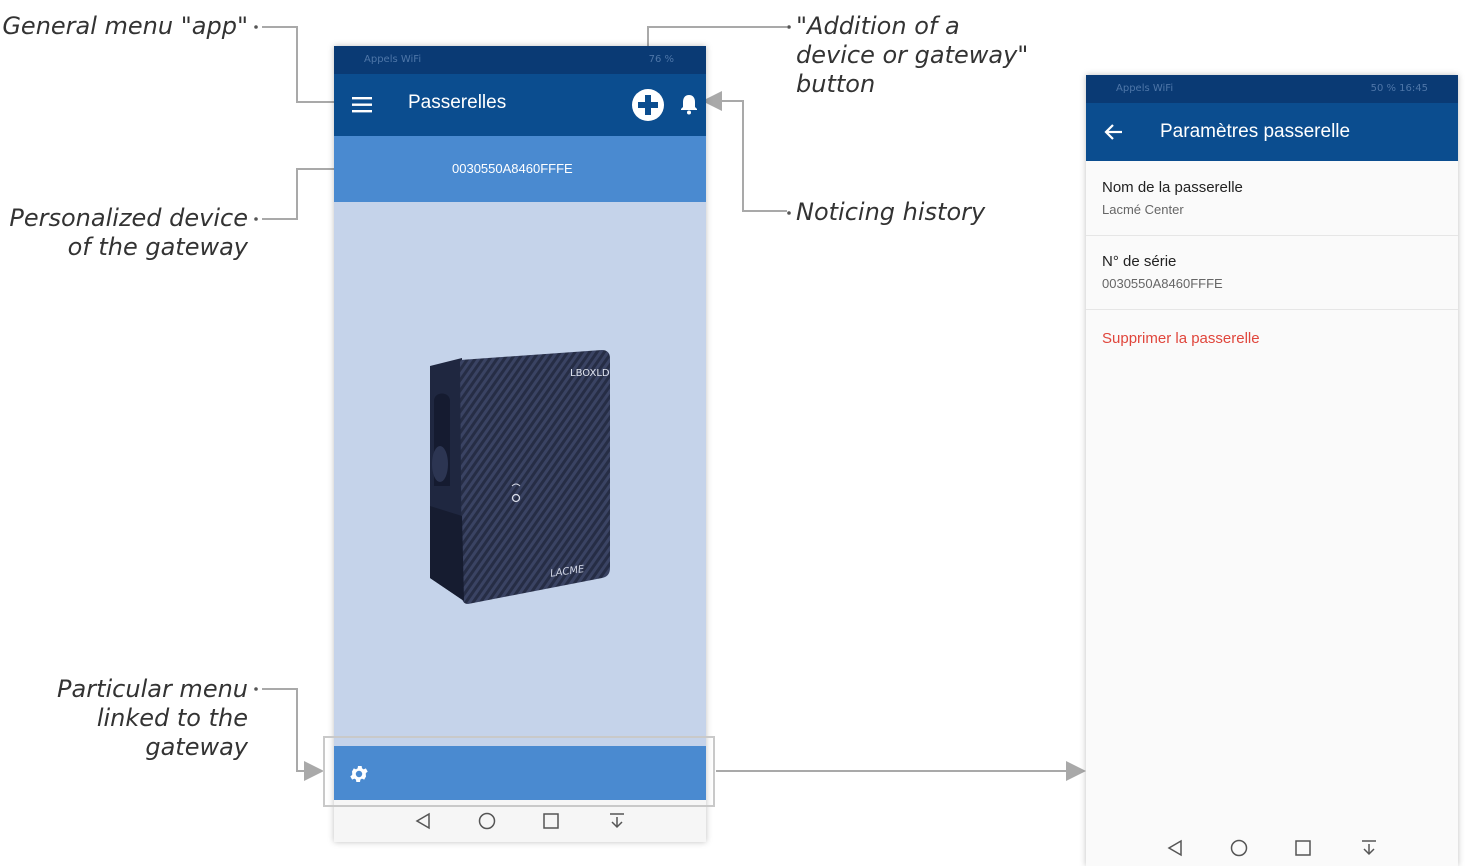 The image size is (1467, 866). What do you see at coordinates (512, 168) in the screenshot?
I see `gateway-id: 0030550A8460FFFE` at bounding box center [512, 168].